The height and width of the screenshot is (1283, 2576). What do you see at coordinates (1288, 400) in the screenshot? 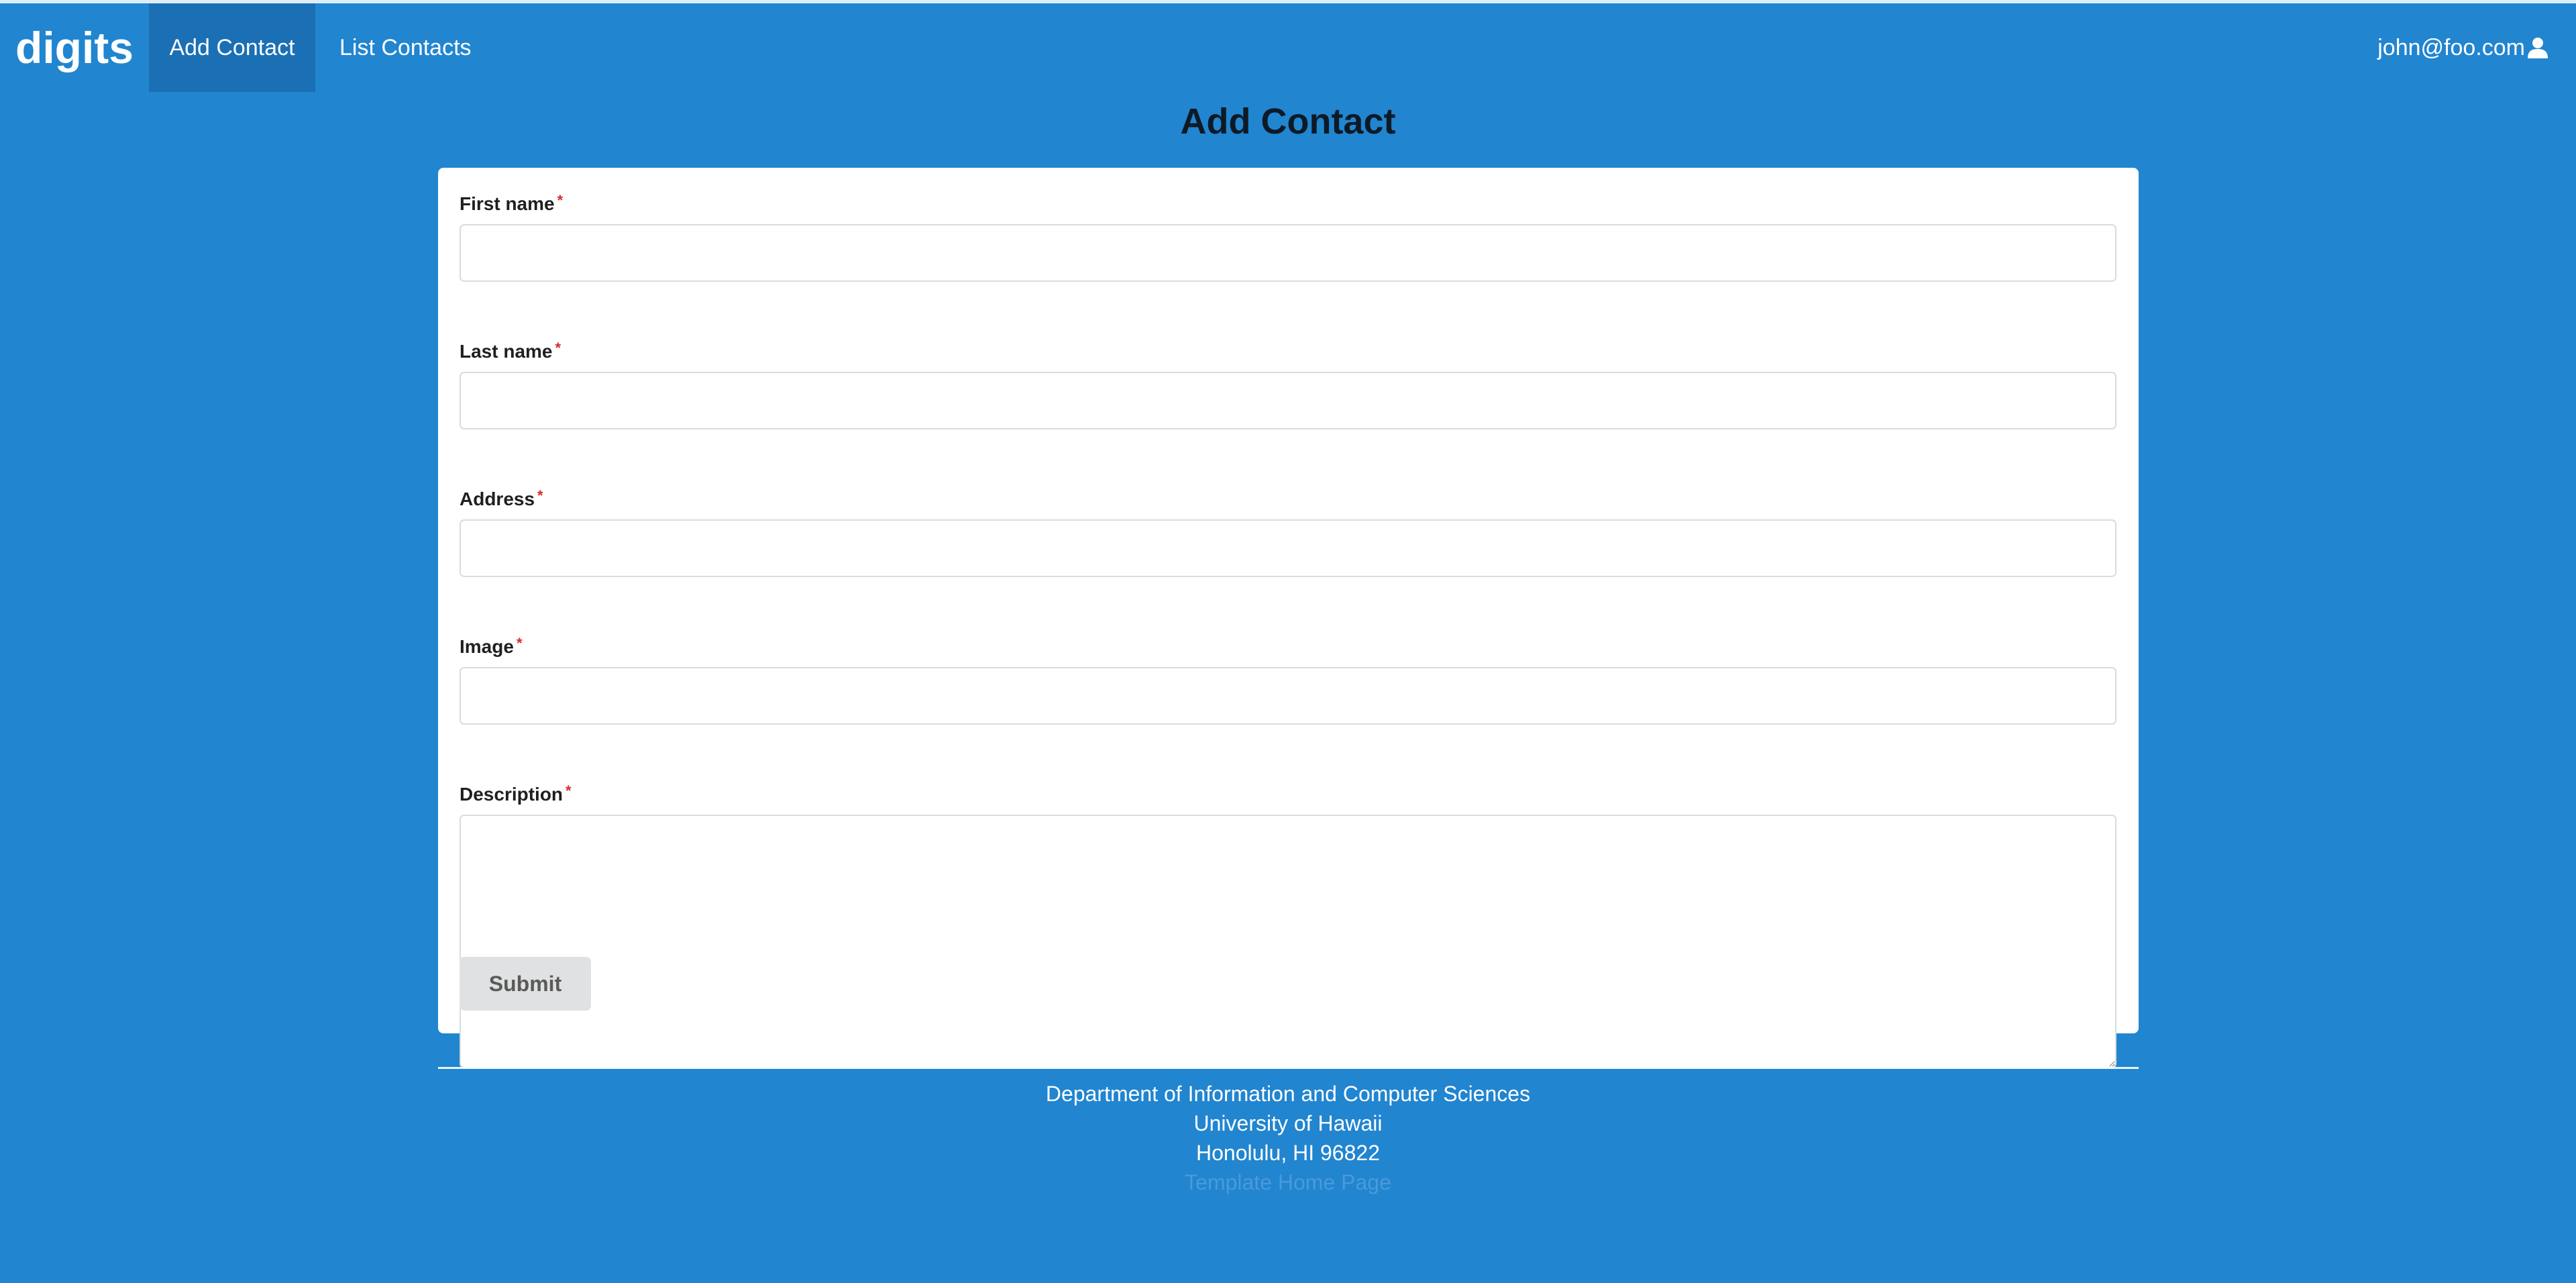
I see `last-name-input` at bounding box center [1288, 400].